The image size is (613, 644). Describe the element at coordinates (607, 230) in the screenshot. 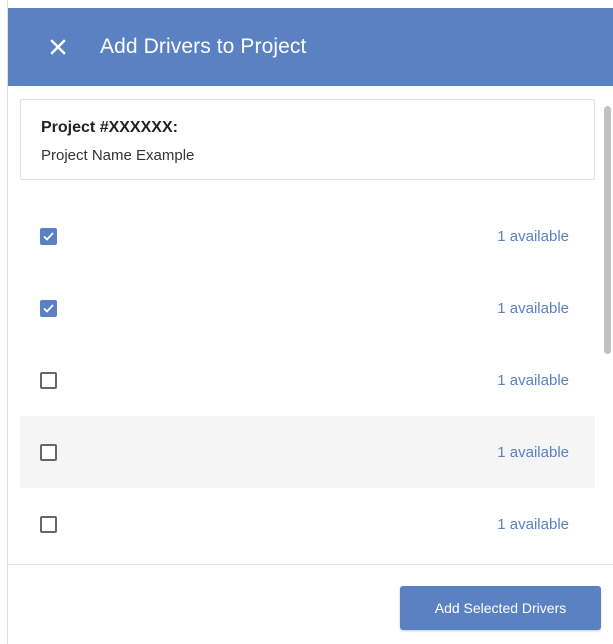

I see `scrollbar-thumb` at that location.